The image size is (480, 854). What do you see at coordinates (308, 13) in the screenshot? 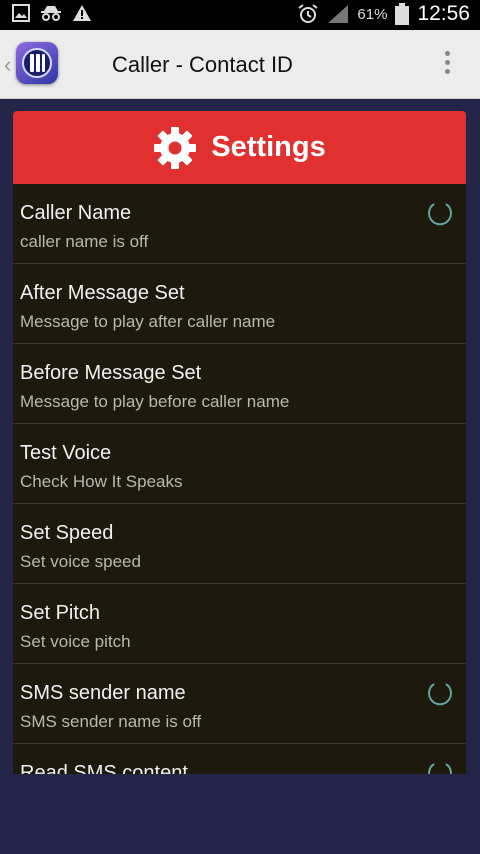
I see `alarm-icon` at bounding box center [308, 13].